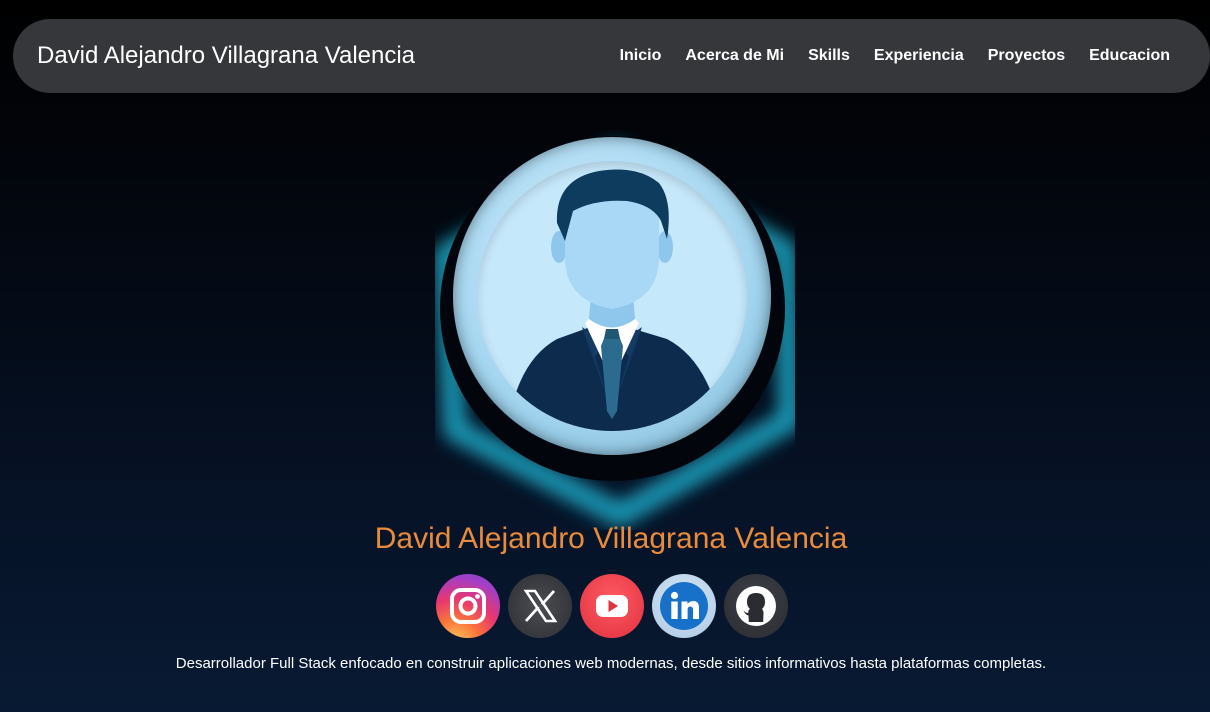 This screenshot has width=1210, height=712. I want to click on github-link, so click(756, 606).